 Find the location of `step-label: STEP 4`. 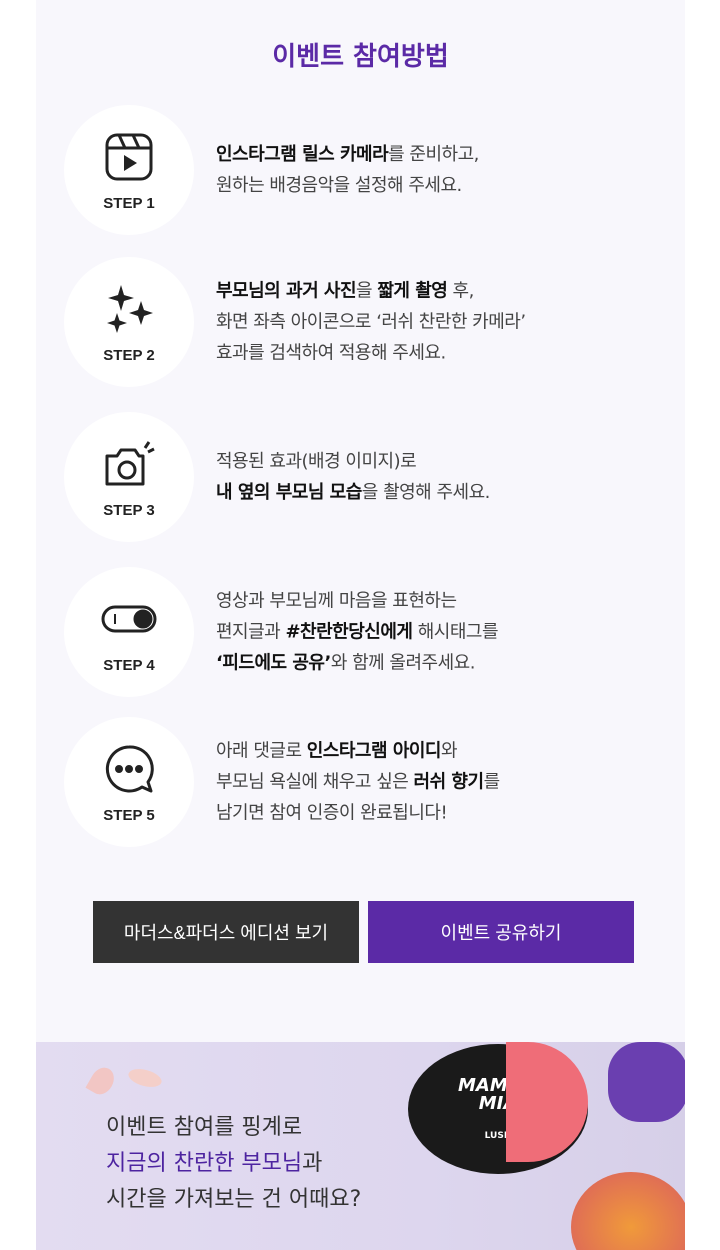

step-label: STEP 4 is located at coordinates (129, 665).